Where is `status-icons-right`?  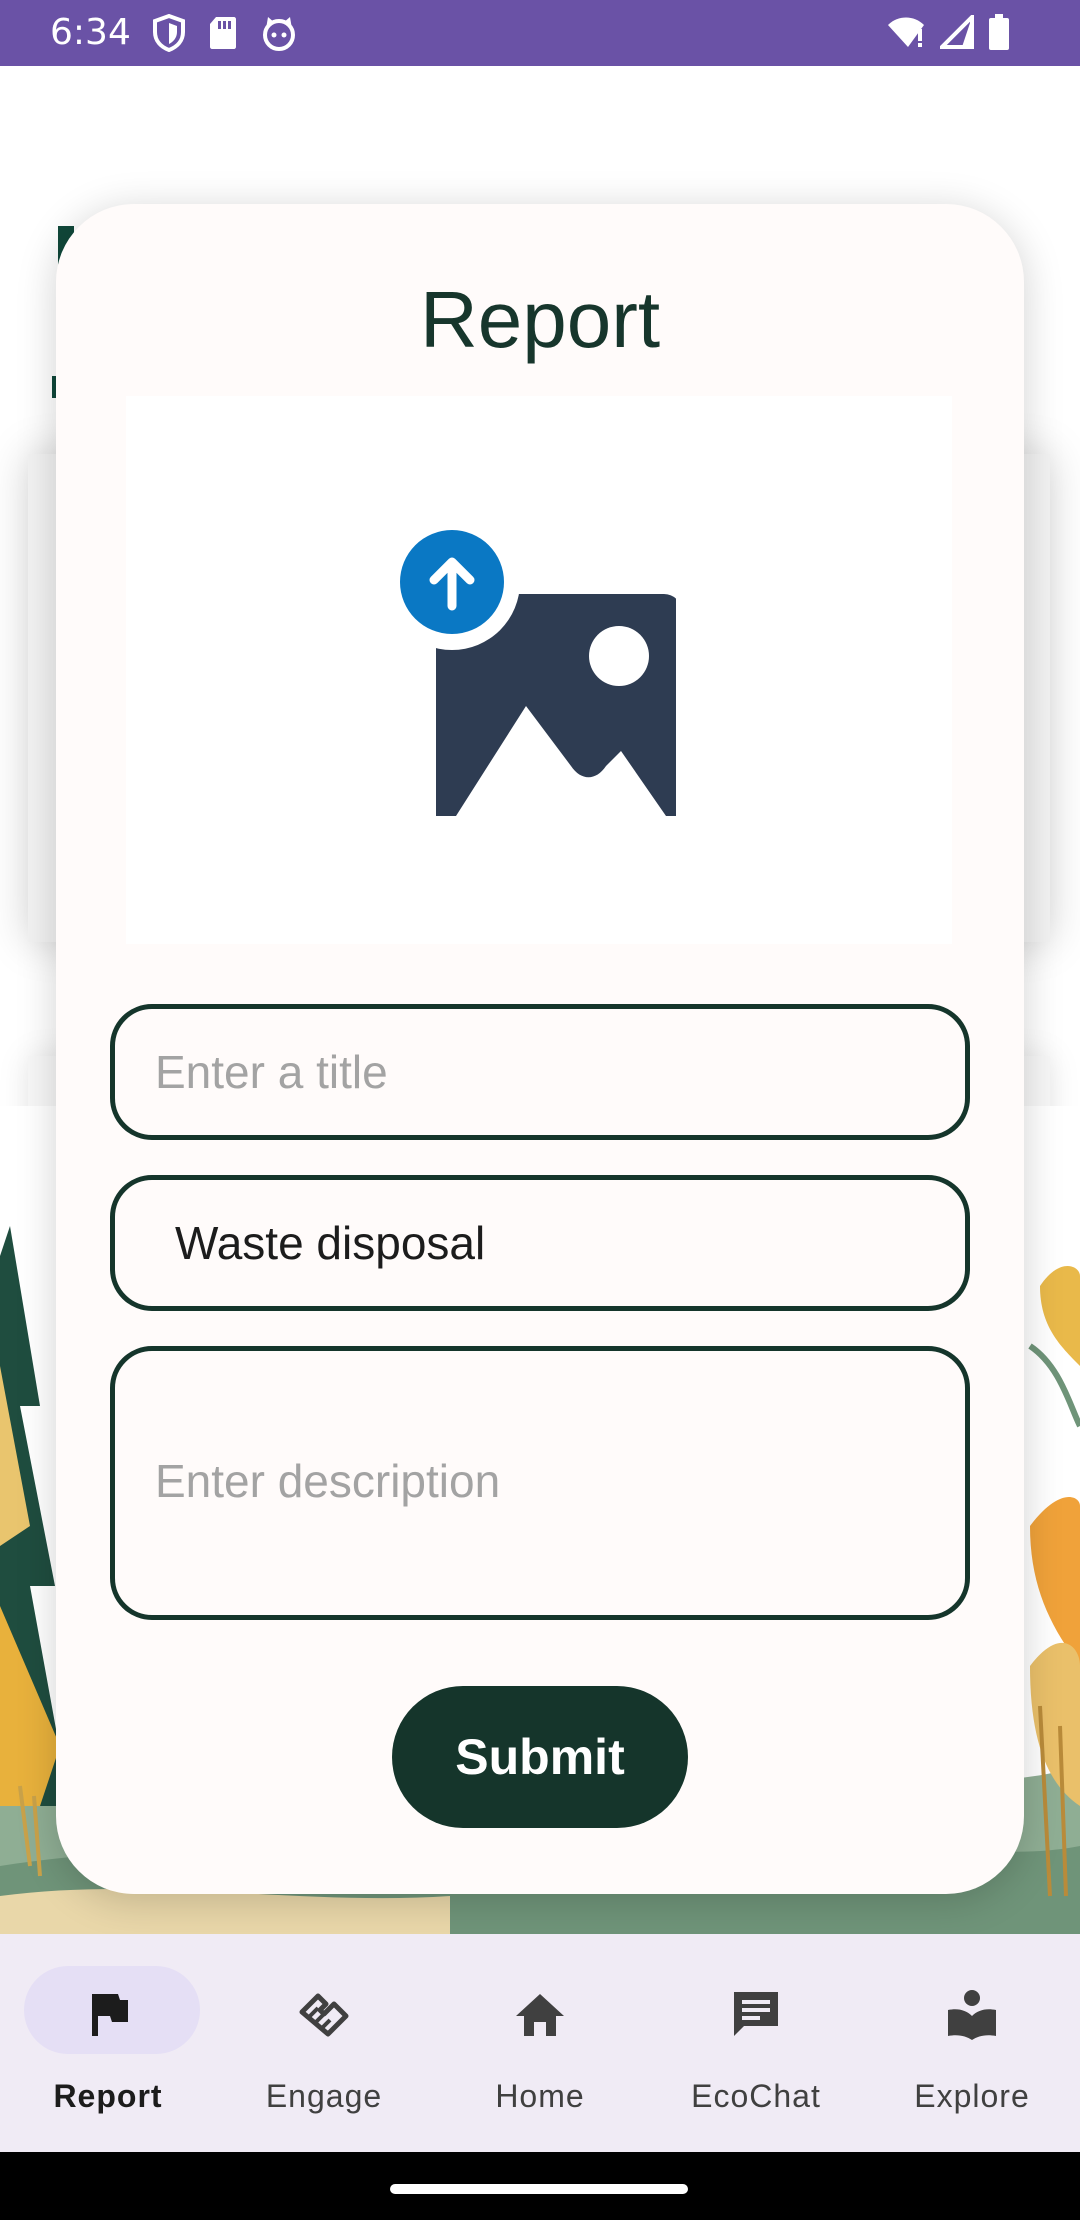
status-icons-right is located at coordinates (948, 32).